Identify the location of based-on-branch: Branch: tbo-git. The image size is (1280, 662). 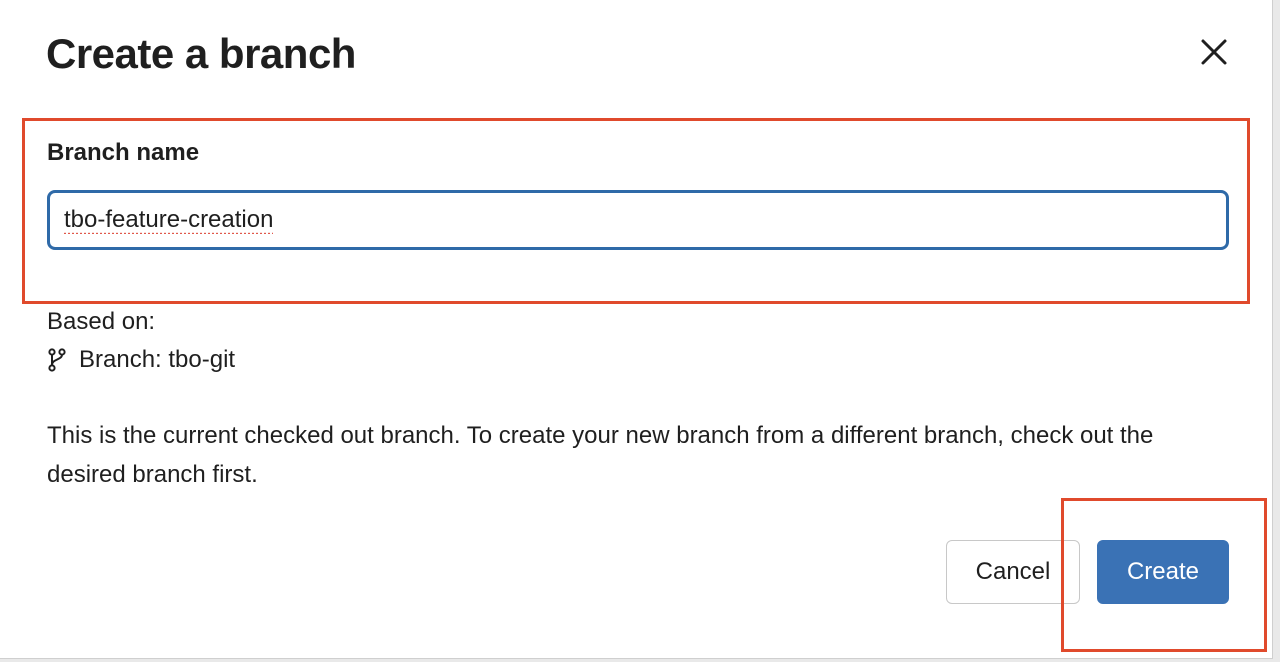
(141, 360).